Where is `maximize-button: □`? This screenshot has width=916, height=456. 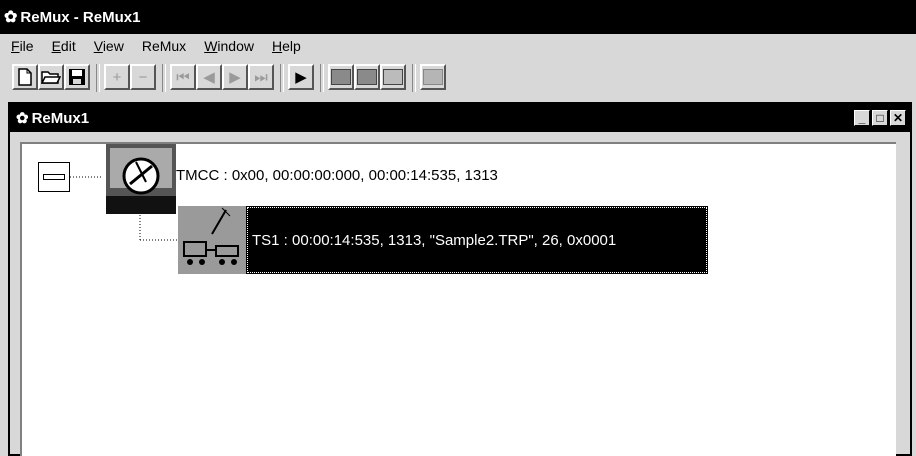 maximize-button: □ is located at coordinates (880, 118).